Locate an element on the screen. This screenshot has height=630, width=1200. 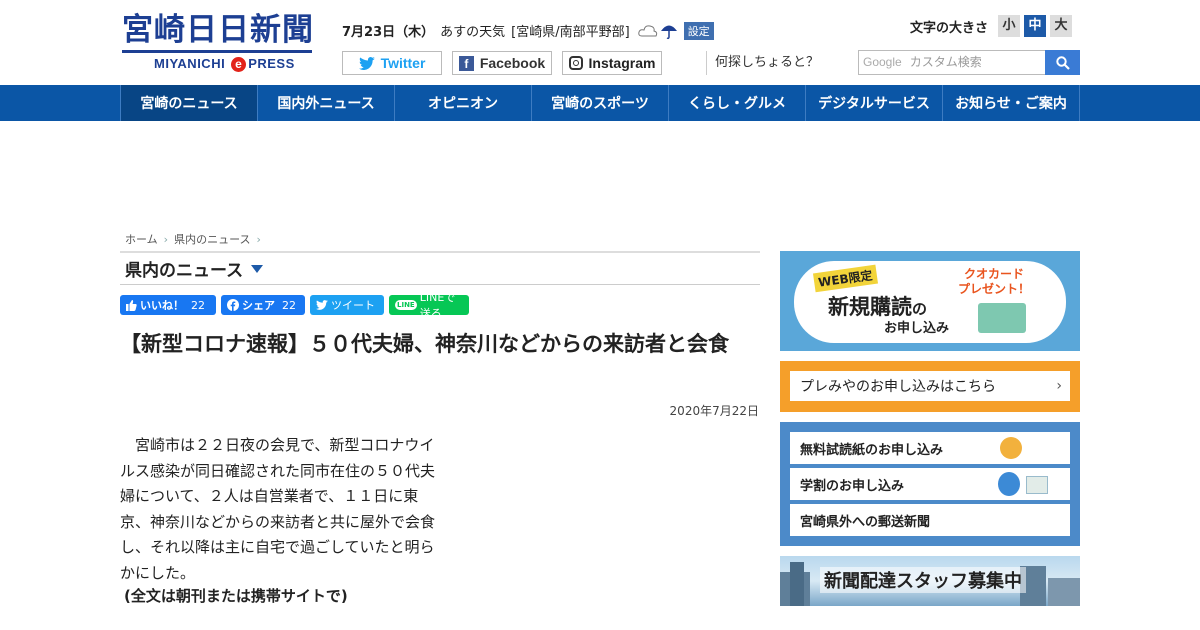
font-size-control: 文字の大きさ 小 中 大 is located at coordinates (991, 26).